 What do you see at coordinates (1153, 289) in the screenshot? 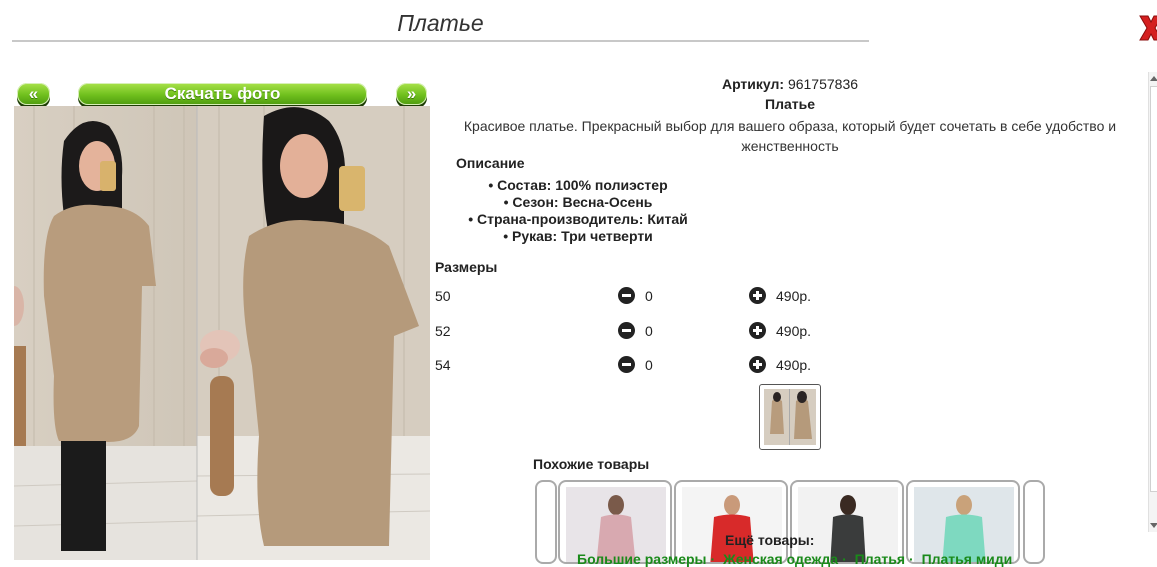
I see `scrollbar-thumb` at bounding box center [1153, 289].